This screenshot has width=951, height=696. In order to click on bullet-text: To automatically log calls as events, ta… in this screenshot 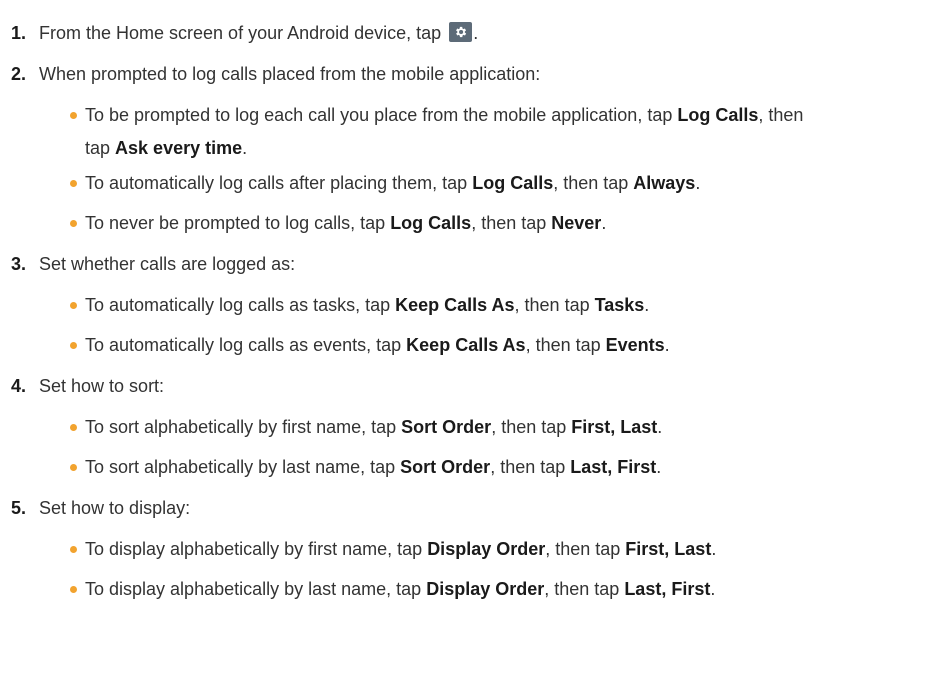, I will do `click(246, 345)`.